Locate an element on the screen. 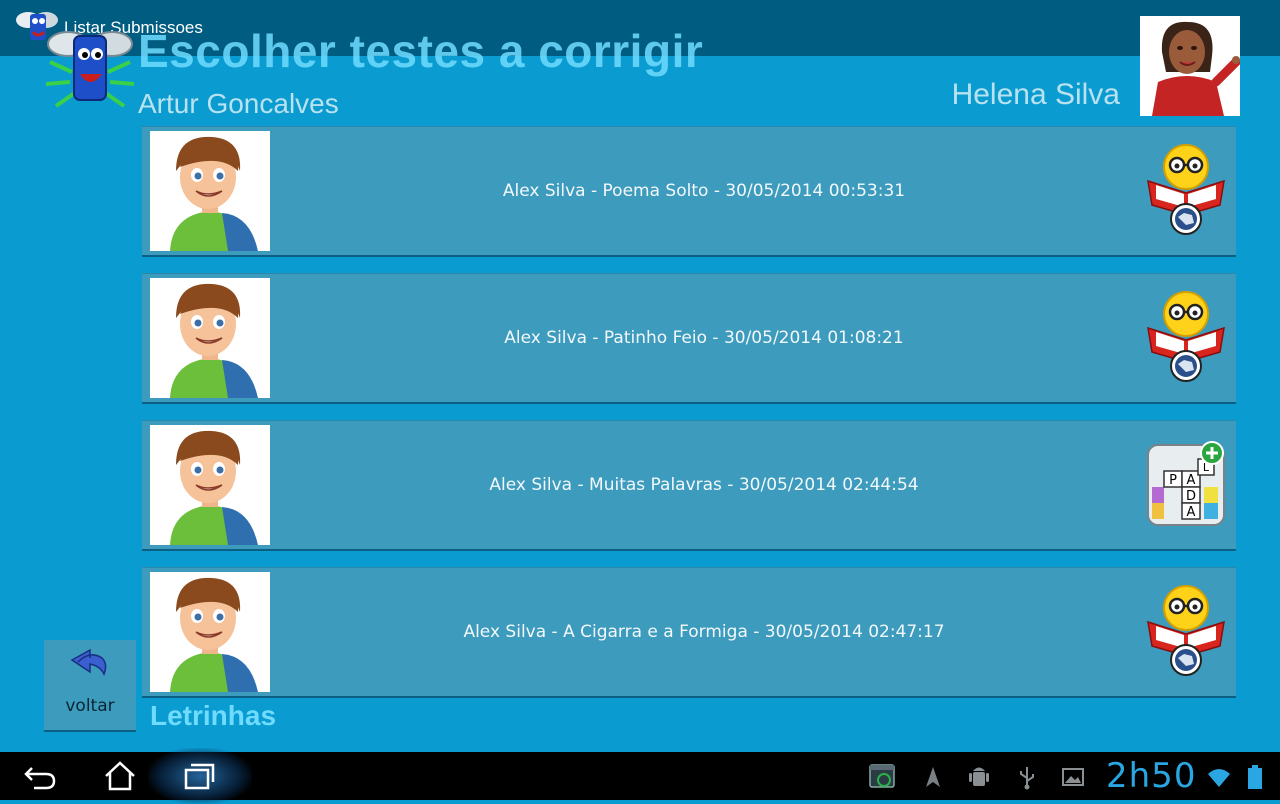  teacher-name: Helena Silva is located at coordinates (1035, 94).